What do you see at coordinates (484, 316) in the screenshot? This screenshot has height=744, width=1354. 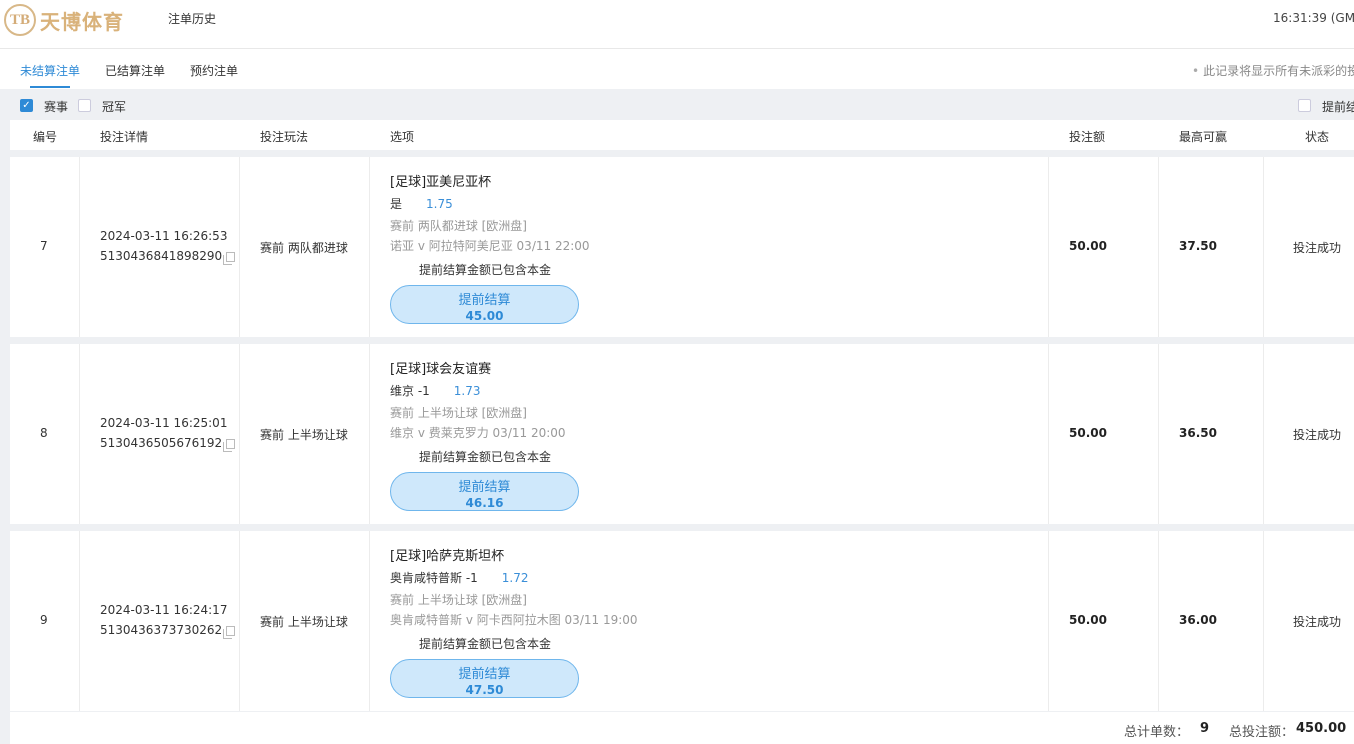 I see `cashout-amount: 45.00` at bounding box center [484, 316].